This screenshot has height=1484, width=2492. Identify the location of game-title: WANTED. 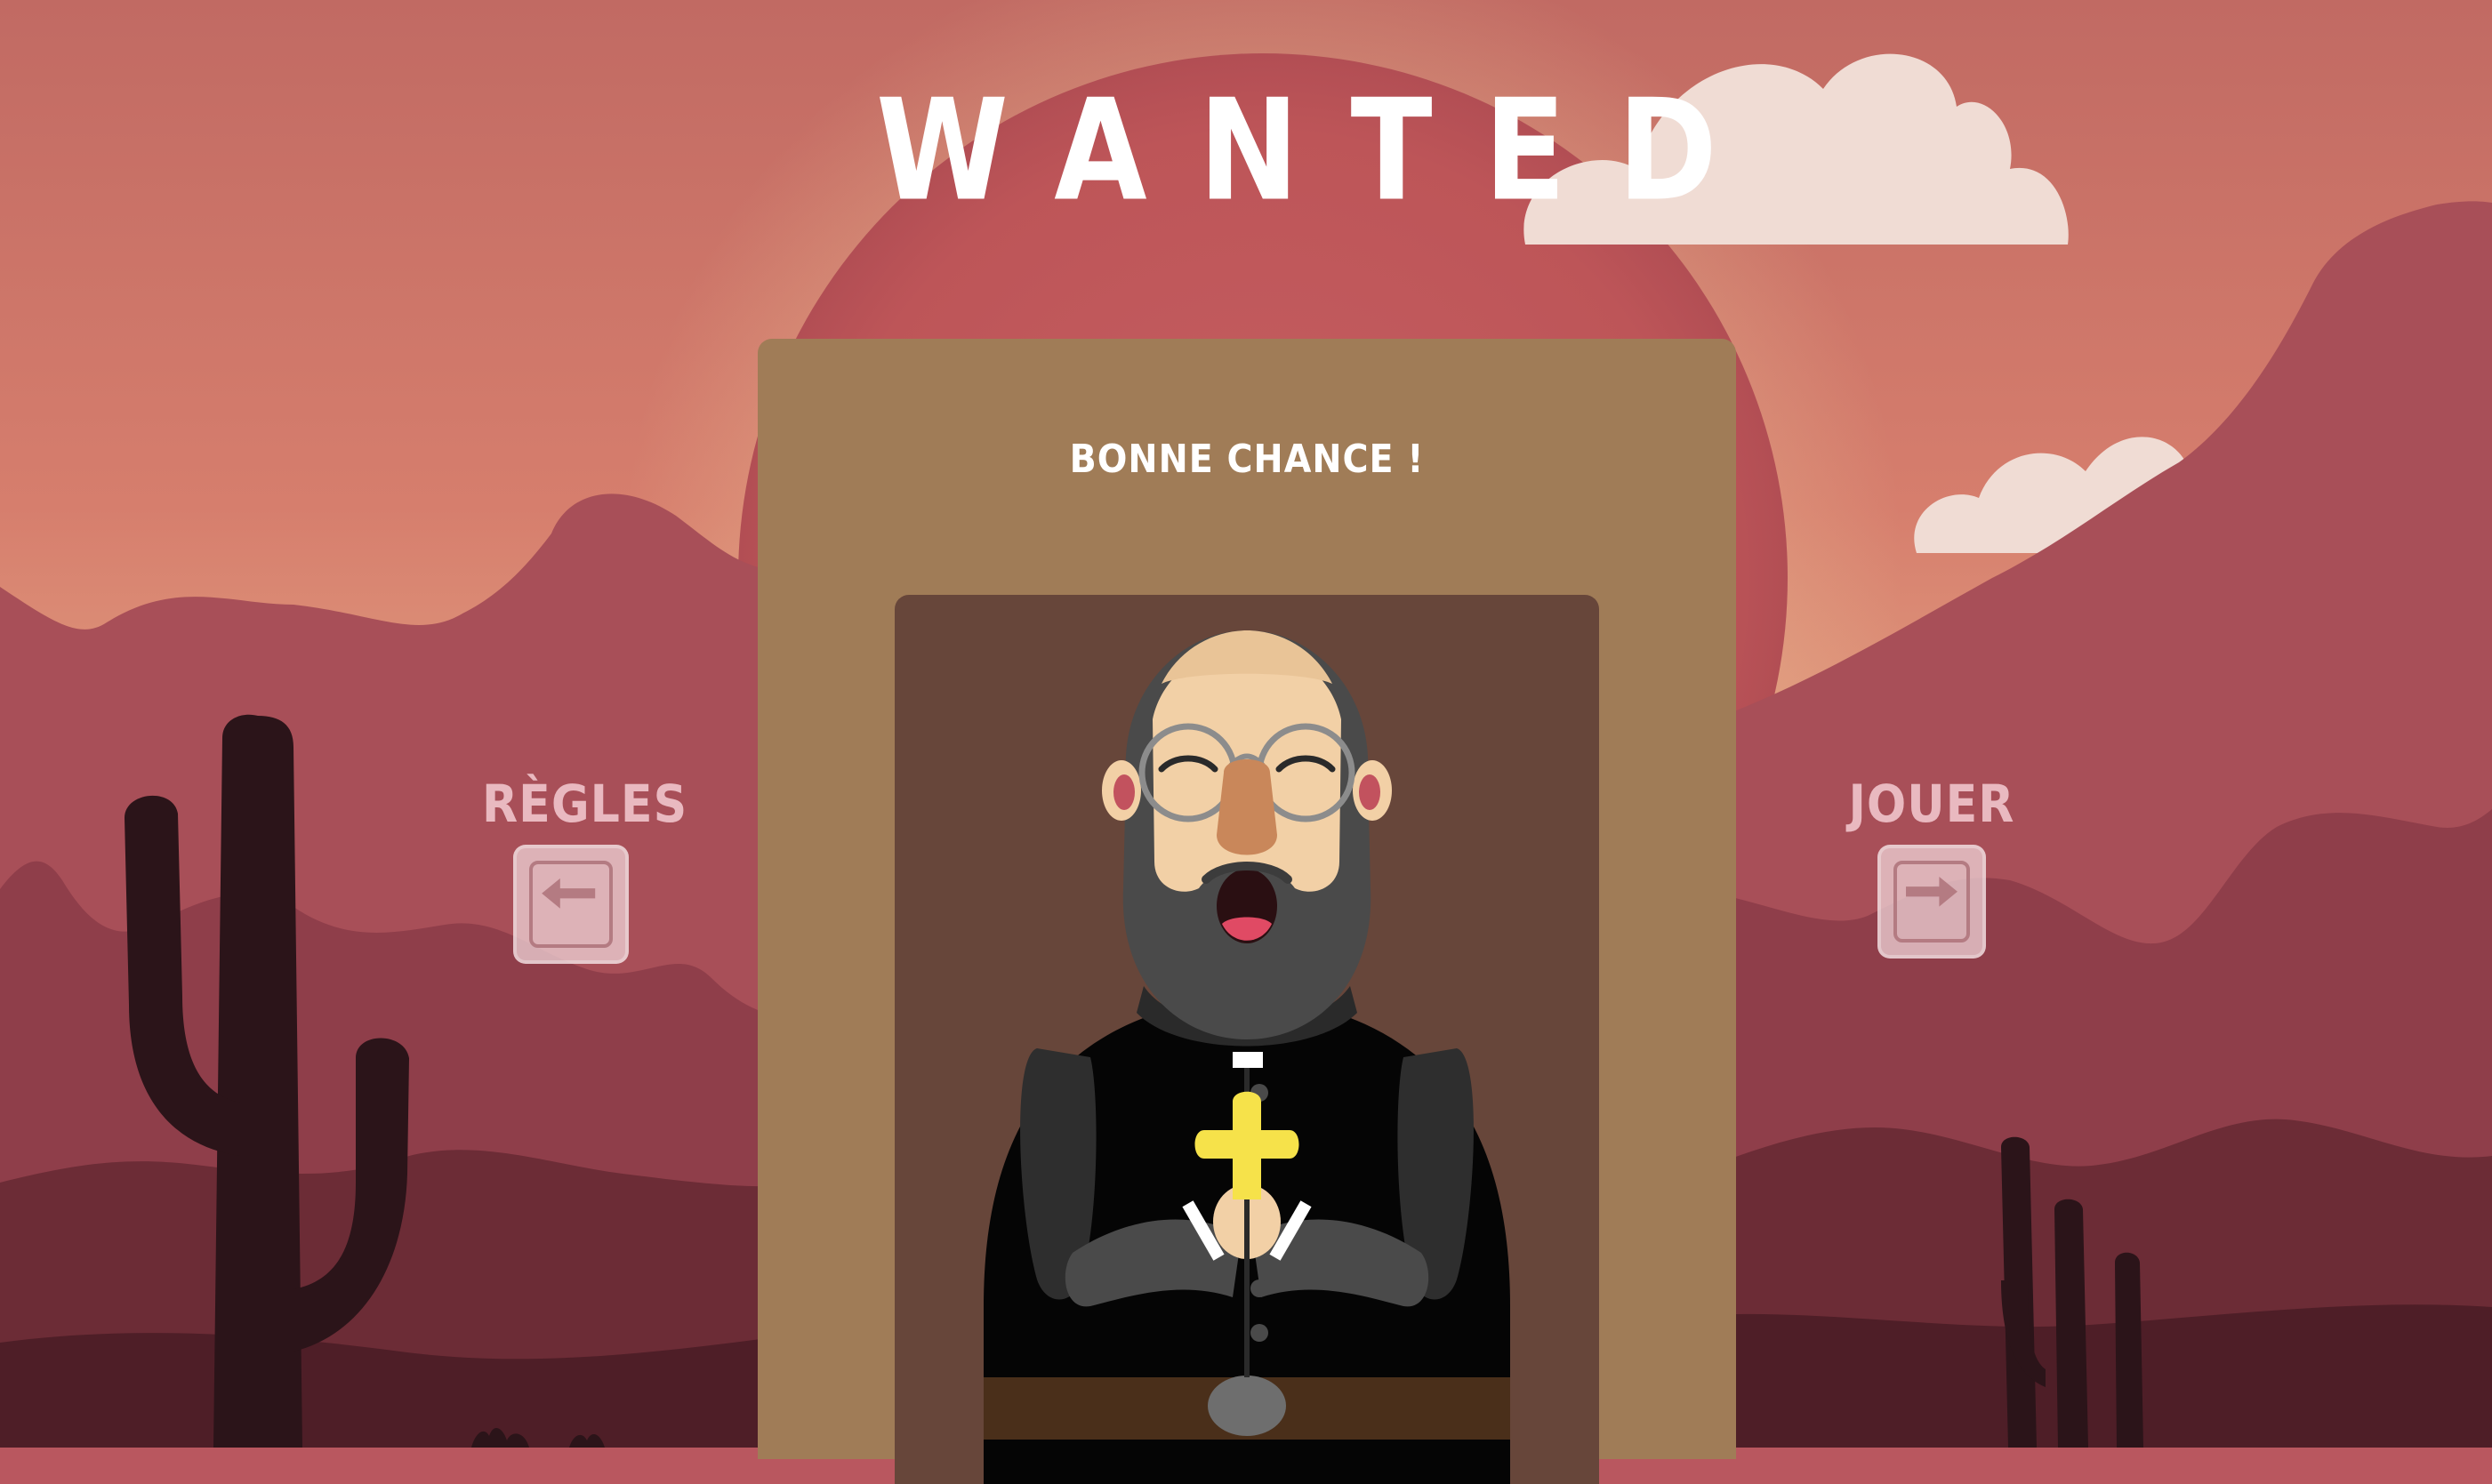
(1322, 151).